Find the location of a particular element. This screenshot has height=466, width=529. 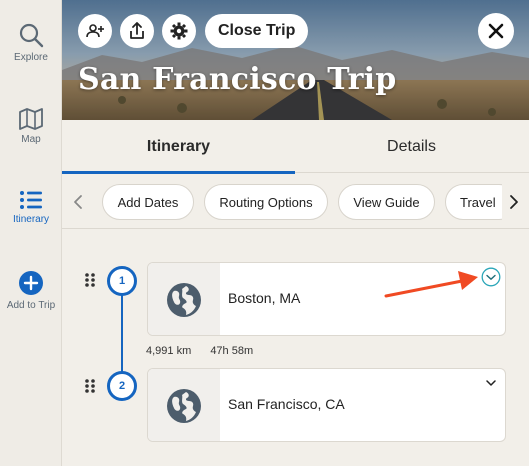

leg-summary: 4,991 km 47h 58m is located at coordinates (207, 351).